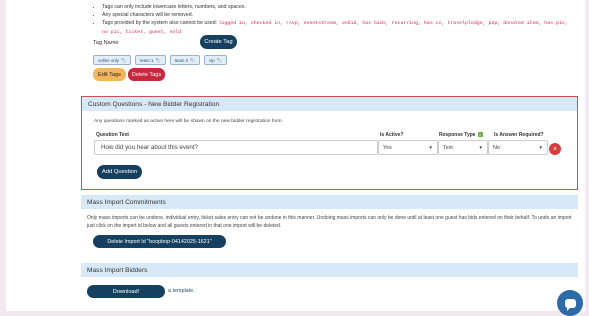 Image resolution: width=589 pixels, height=316 pixels. I want to click on create-tag-button: Create Tag, so click(218, 42).